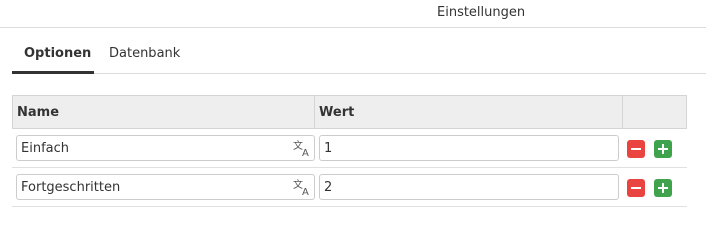 The height and width of the screenshot is (240, 706). Describe the element at coordinates (353, 14) in the screenshot. I see `settings-header: Einstellungen` at that location.